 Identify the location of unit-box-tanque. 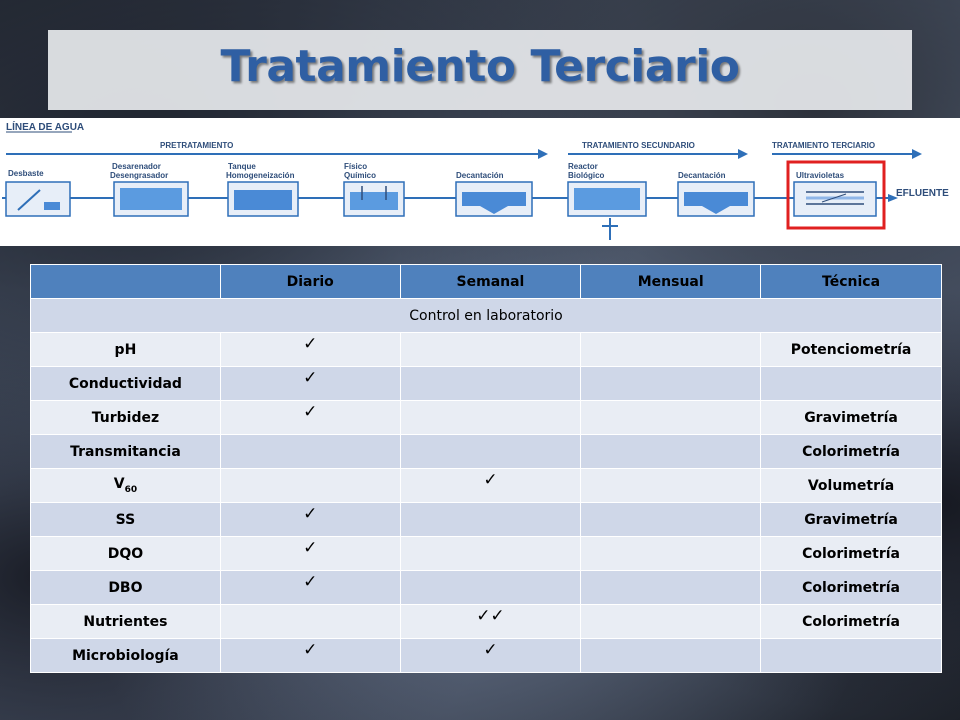
(263, 199).